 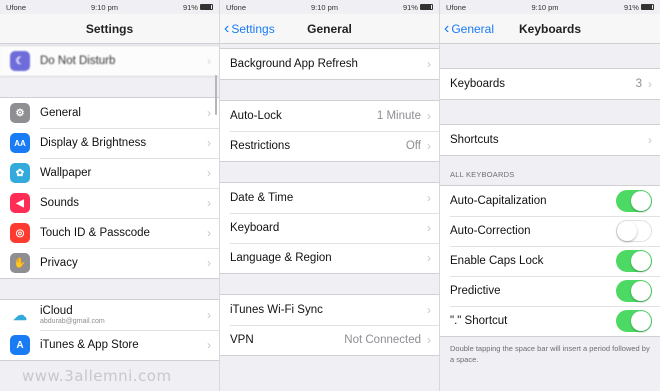 I want to click on nav-bar: Settings, so click(x=109, y=29).